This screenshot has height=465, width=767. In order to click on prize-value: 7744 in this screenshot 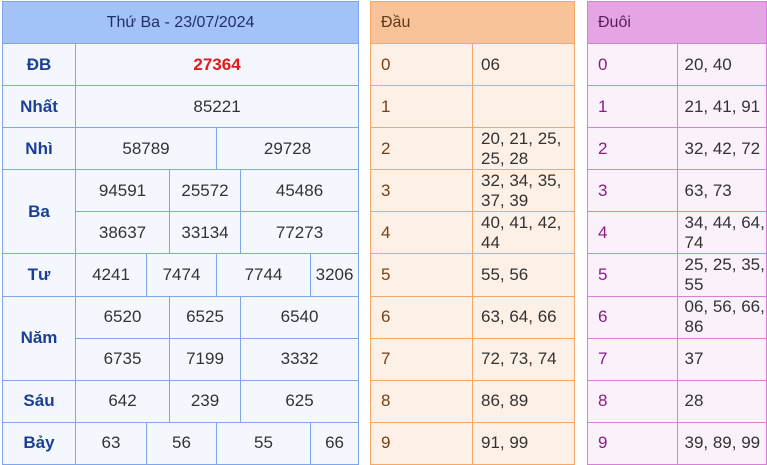, I will do `click(263, 275)`.